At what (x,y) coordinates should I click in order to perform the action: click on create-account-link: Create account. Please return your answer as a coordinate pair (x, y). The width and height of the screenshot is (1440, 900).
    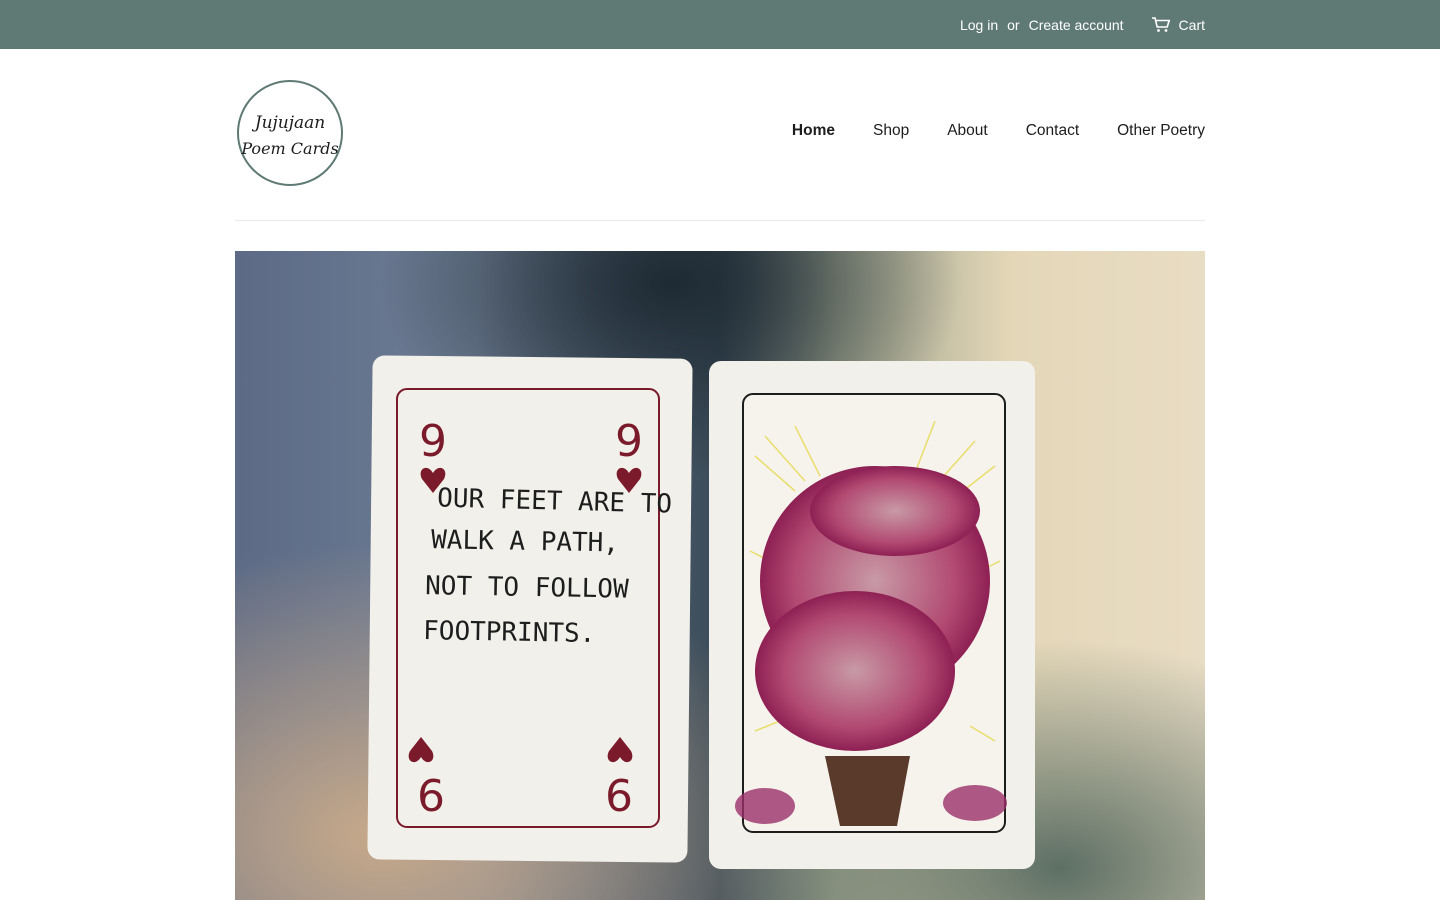
    Looking at the image, I should click on (1076, 25).